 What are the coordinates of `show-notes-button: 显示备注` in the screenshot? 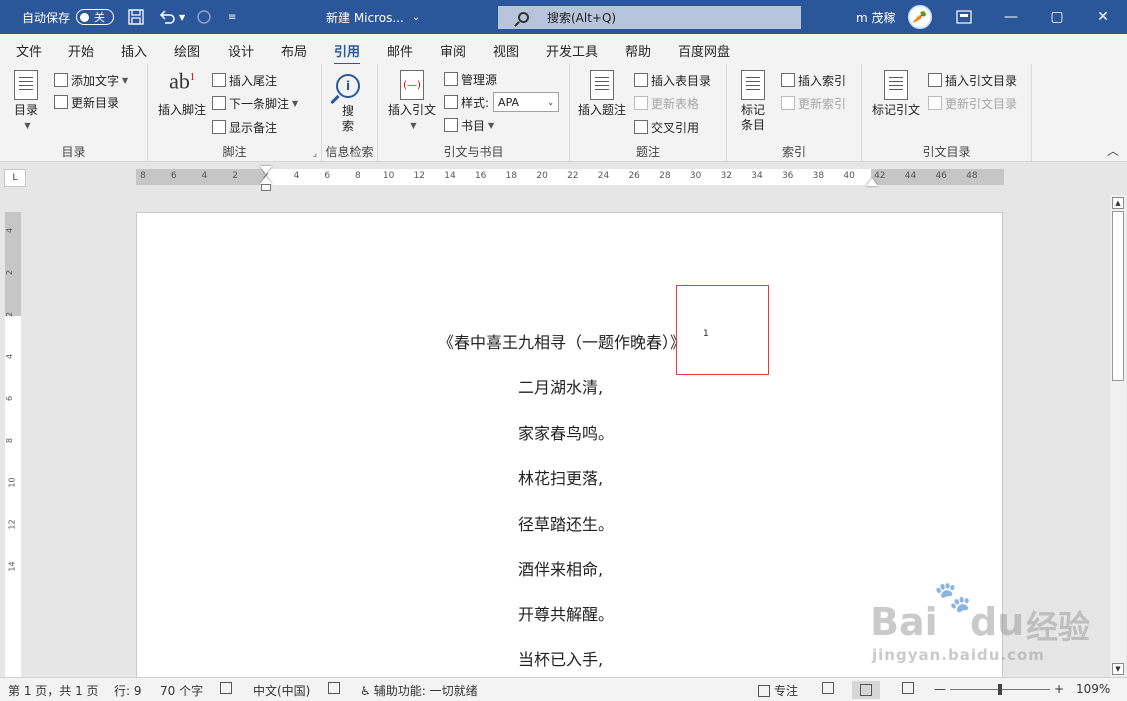 It's located at (244, 127).